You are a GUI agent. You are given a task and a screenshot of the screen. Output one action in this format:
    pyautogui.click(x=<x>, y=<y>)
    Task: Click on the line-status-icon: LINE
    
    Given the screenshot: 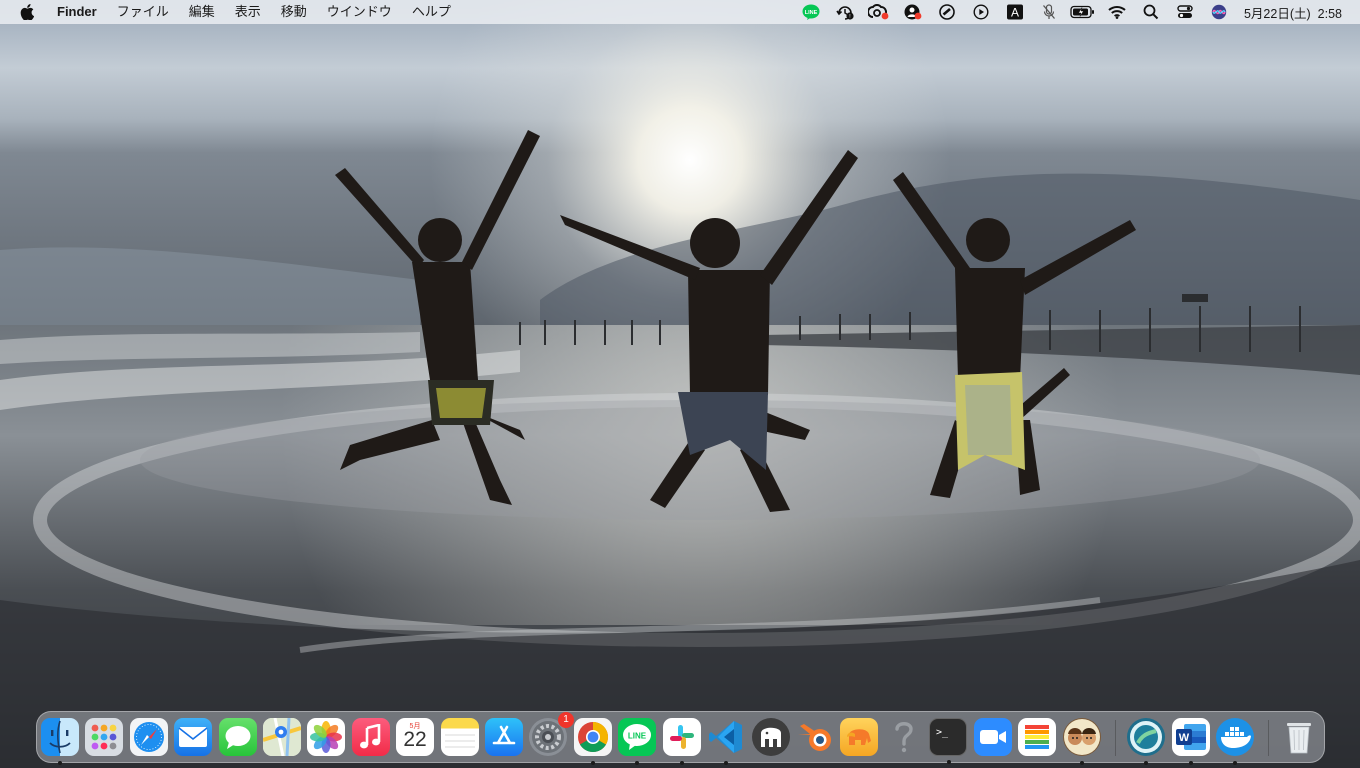 What is the action you would take?
    pyautogui.click(x=811, y=12)
    